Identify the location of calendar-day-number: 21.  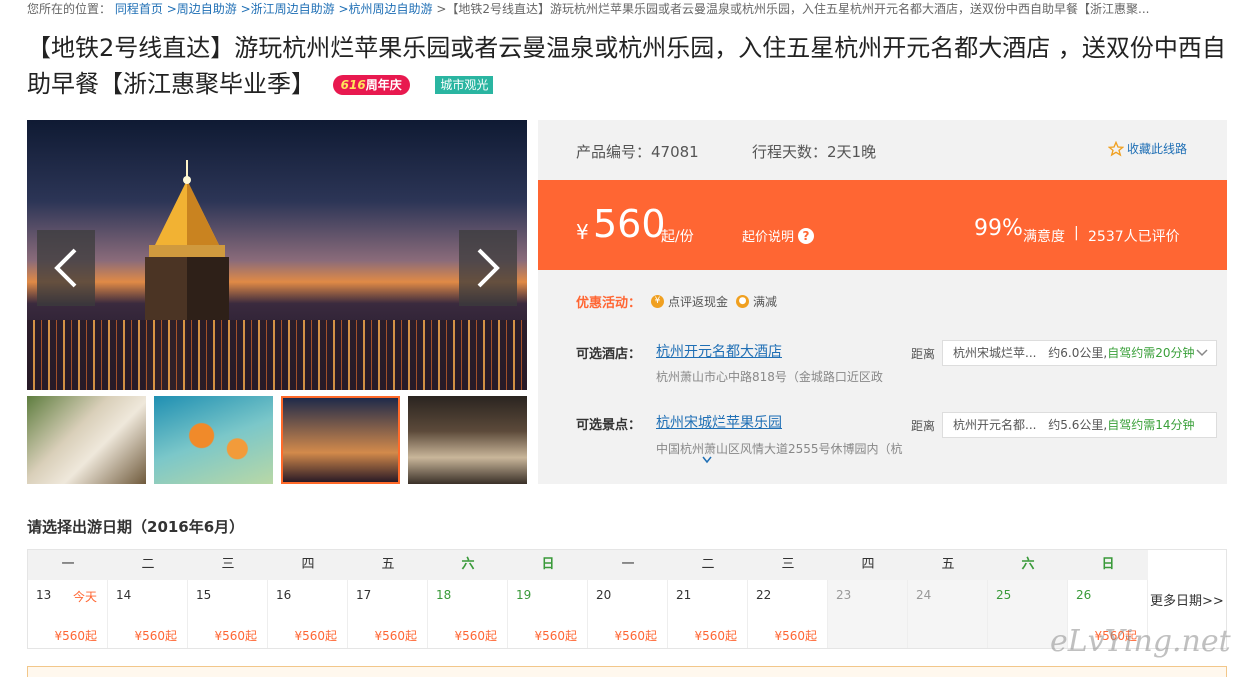
(684, 595).